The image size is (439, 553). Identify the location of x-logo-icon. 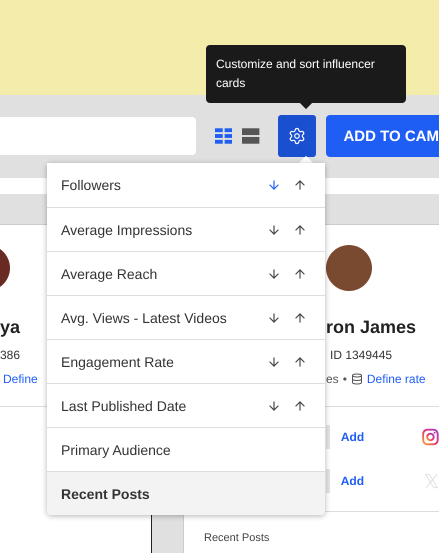
(431, 481).